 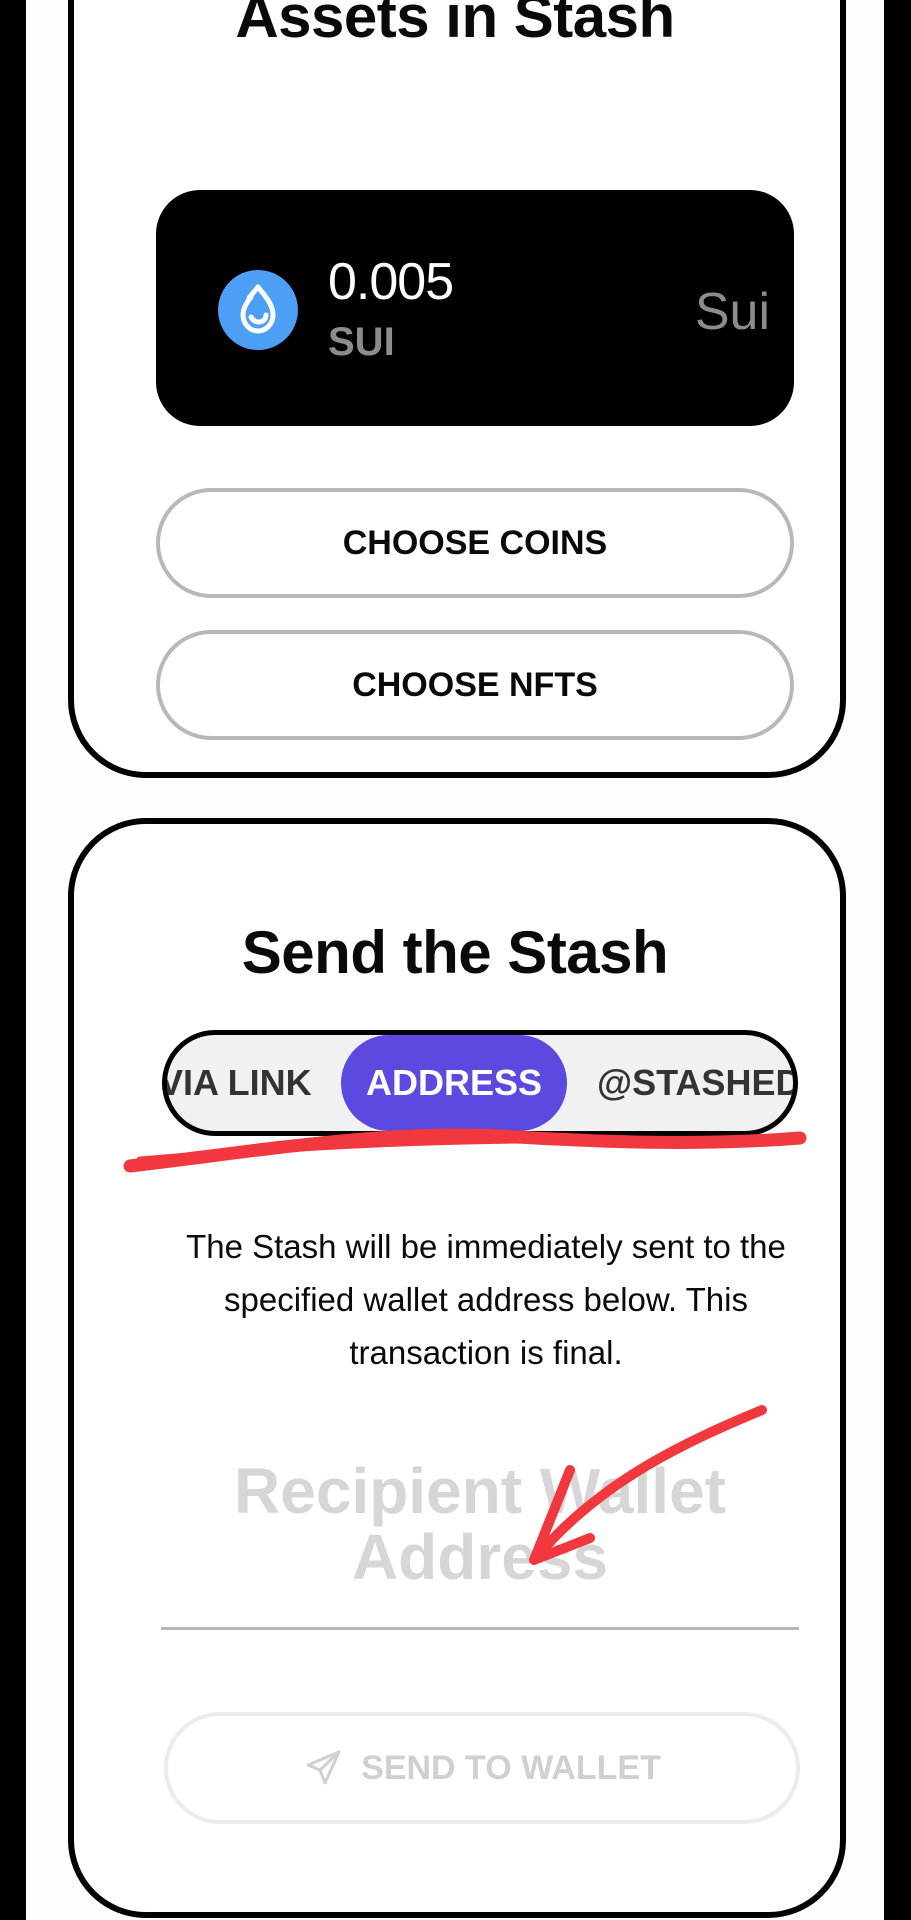 What do you see at coordinates (239, 1083) in the screenshot?
I see `tab-via-link: VIA LINK` at bounding box center [239, 1083].